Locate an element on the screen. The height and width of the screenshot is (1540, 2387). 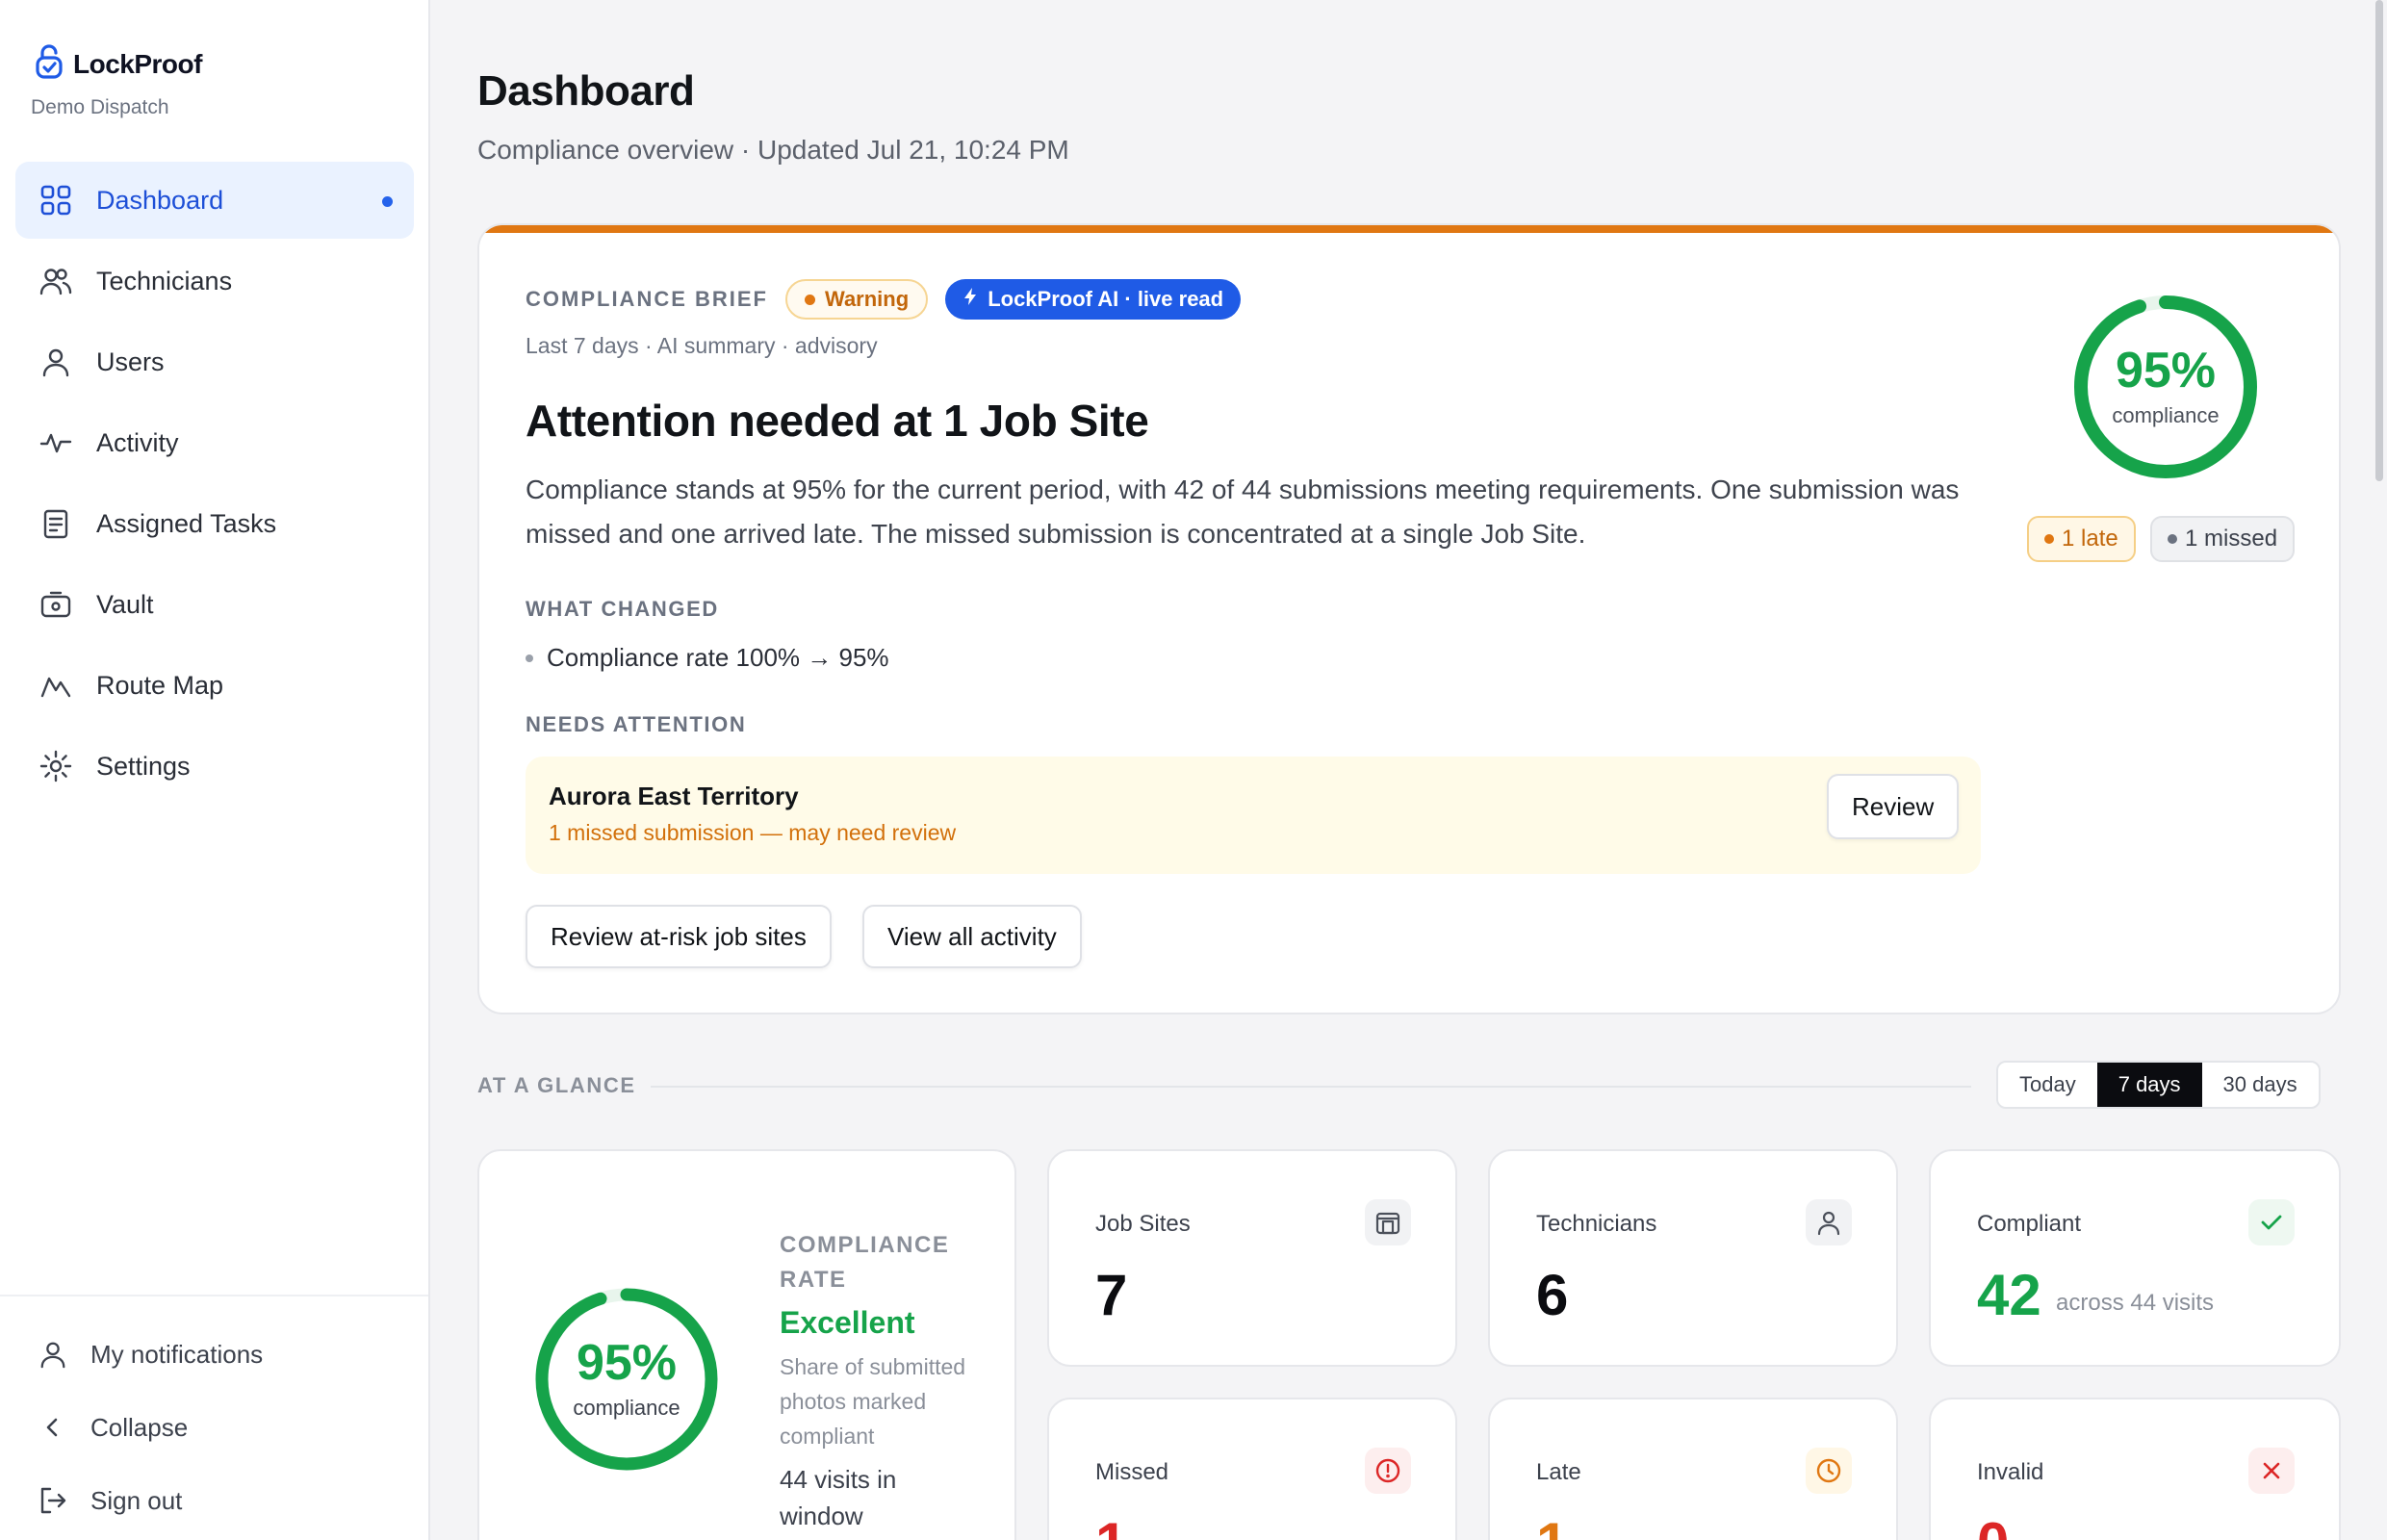
sign-out-label: Sign out is located at coordinates (136, 1500).